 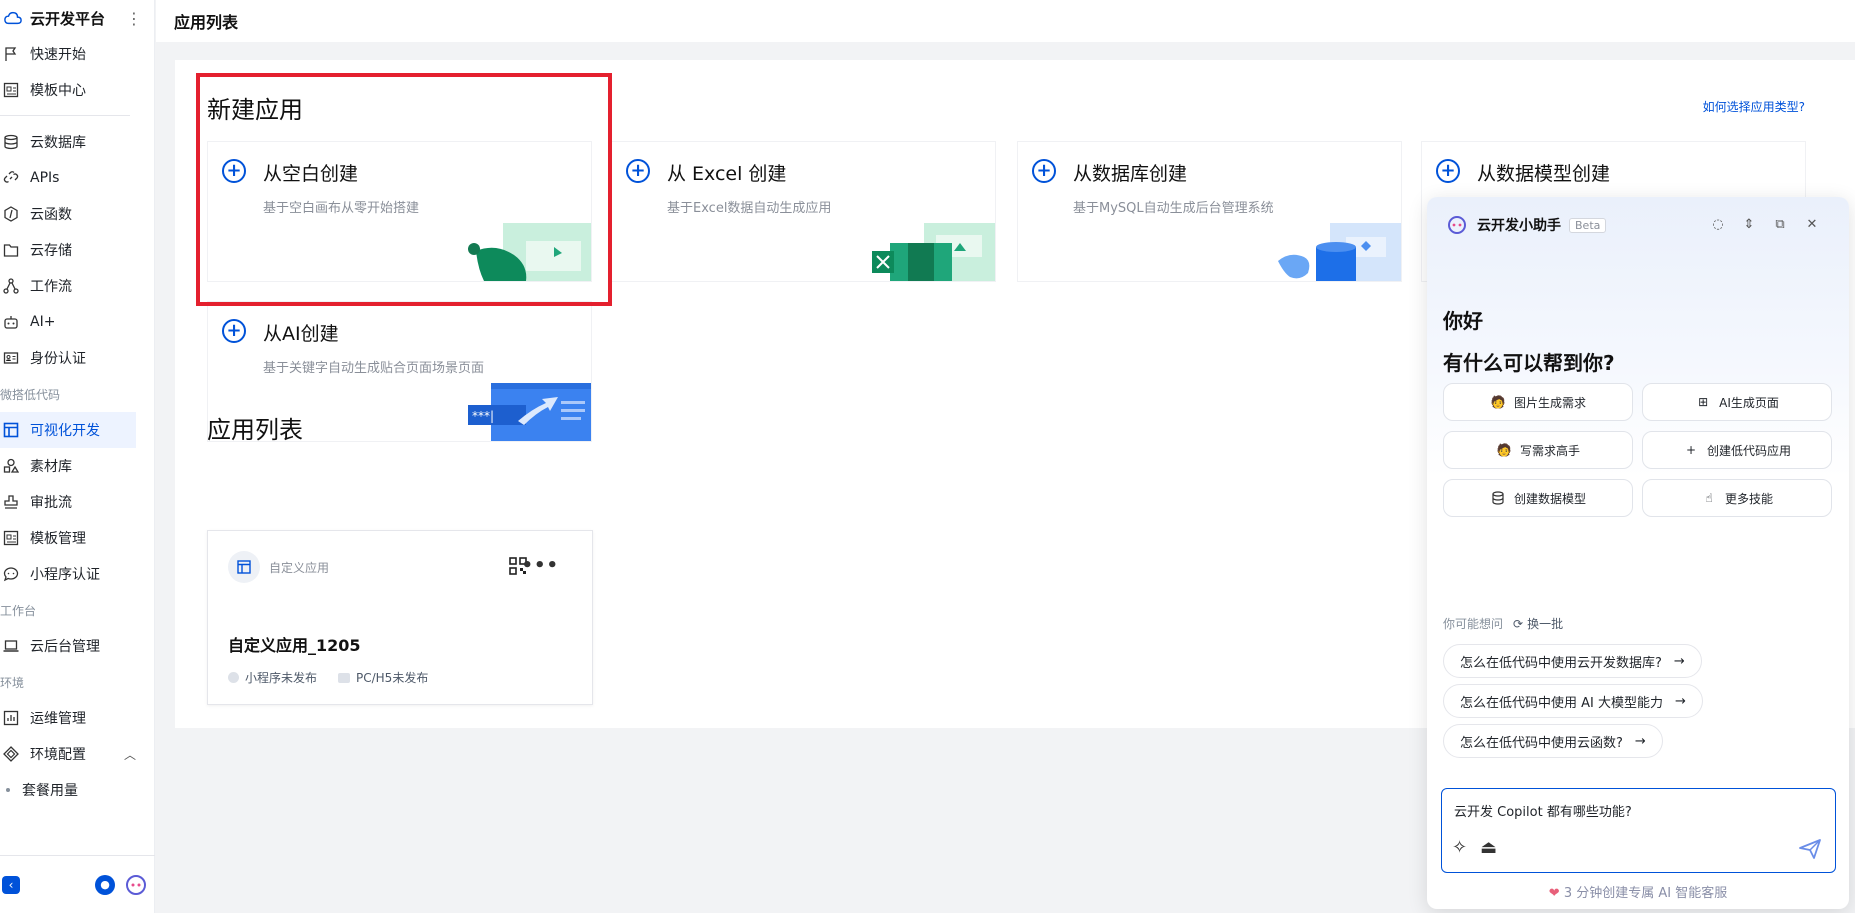 I want to click on sidebar-item-apis: APIs, so click(x=68, y=178).